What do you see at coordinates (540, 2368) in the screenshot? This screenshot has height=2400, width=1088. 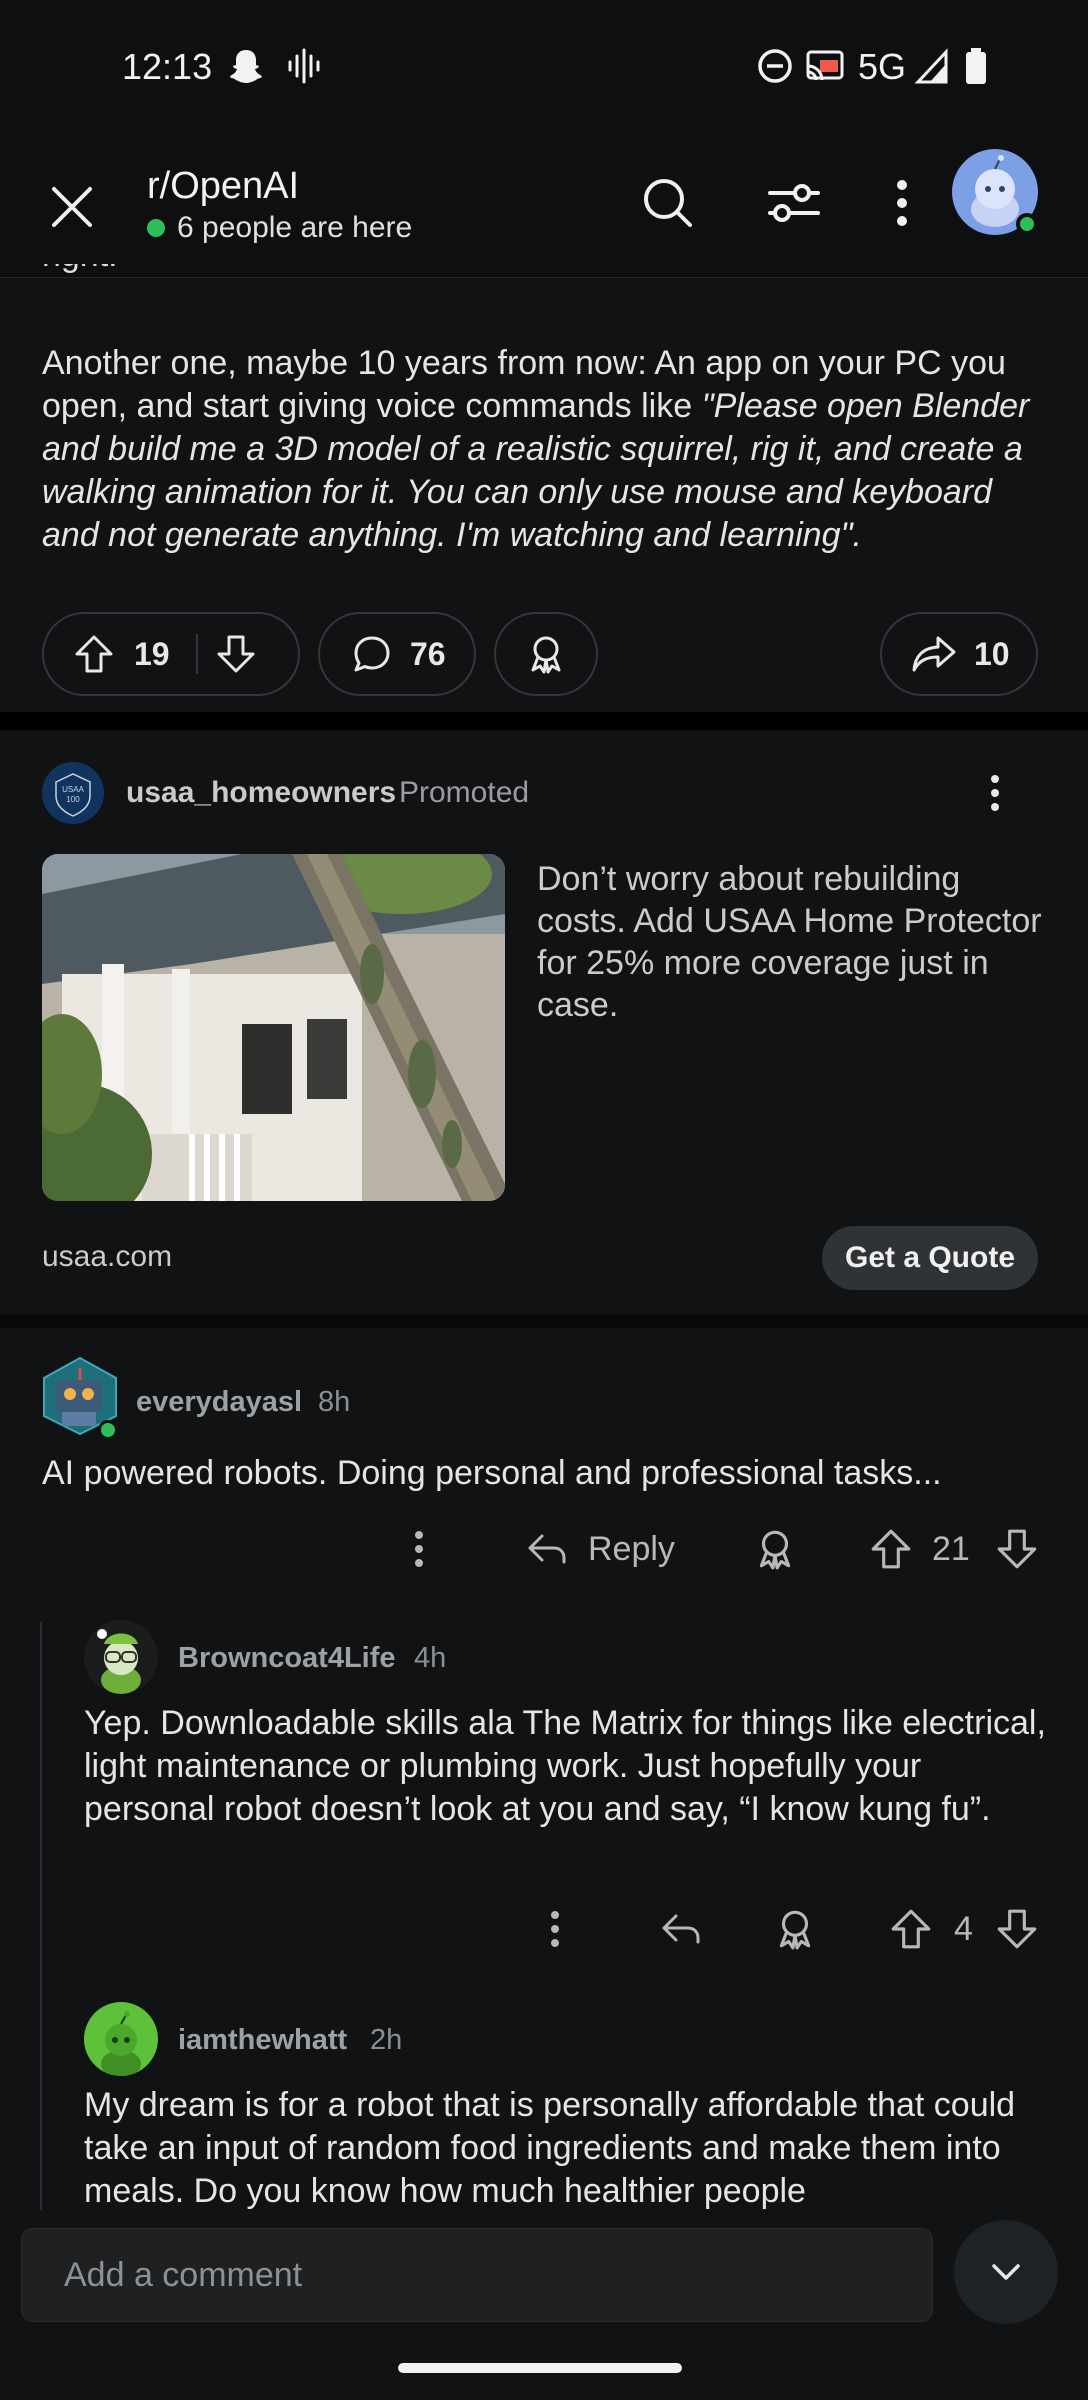 I see `home-indicator` at bounding box center [540, 2368].